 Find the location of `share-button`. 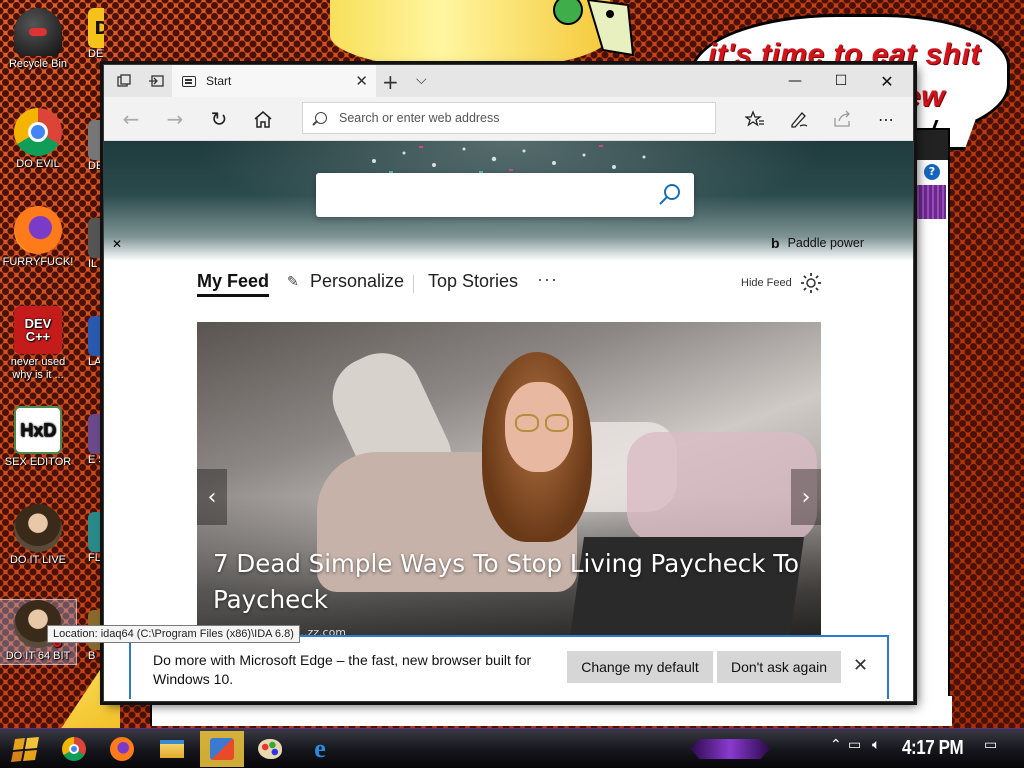

share-button is located at coordinates (843, 119).